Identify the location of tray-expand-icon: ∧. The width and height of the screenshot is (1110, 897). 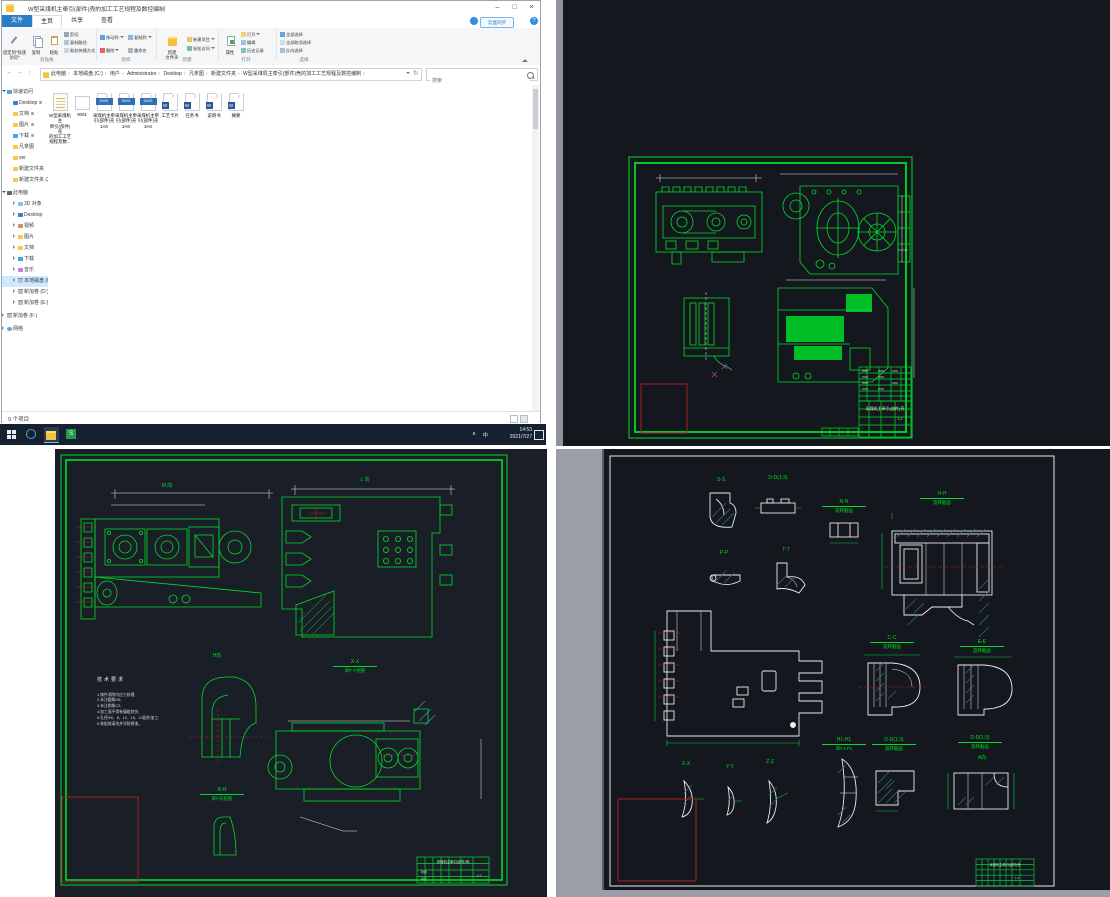
(474, 439).